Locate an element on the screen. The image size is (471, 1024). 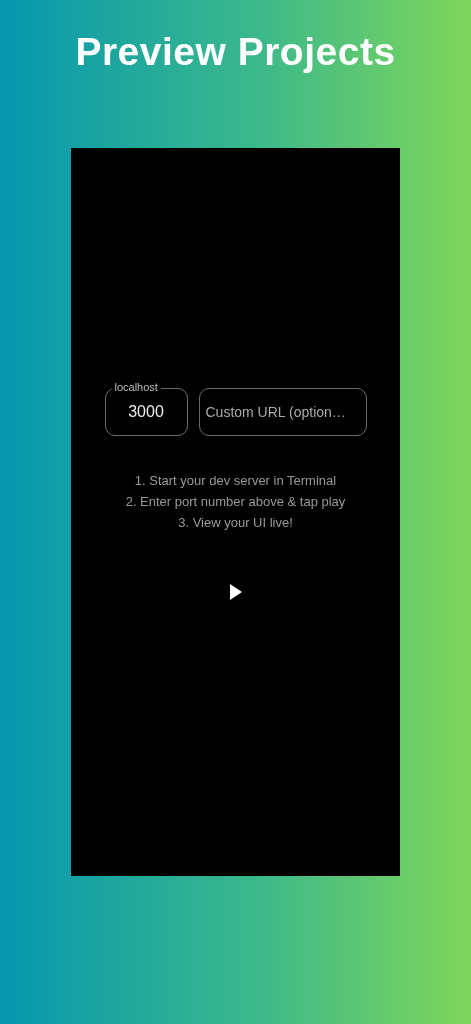
port-field-label: localhost is located at coordinates (136, 387).